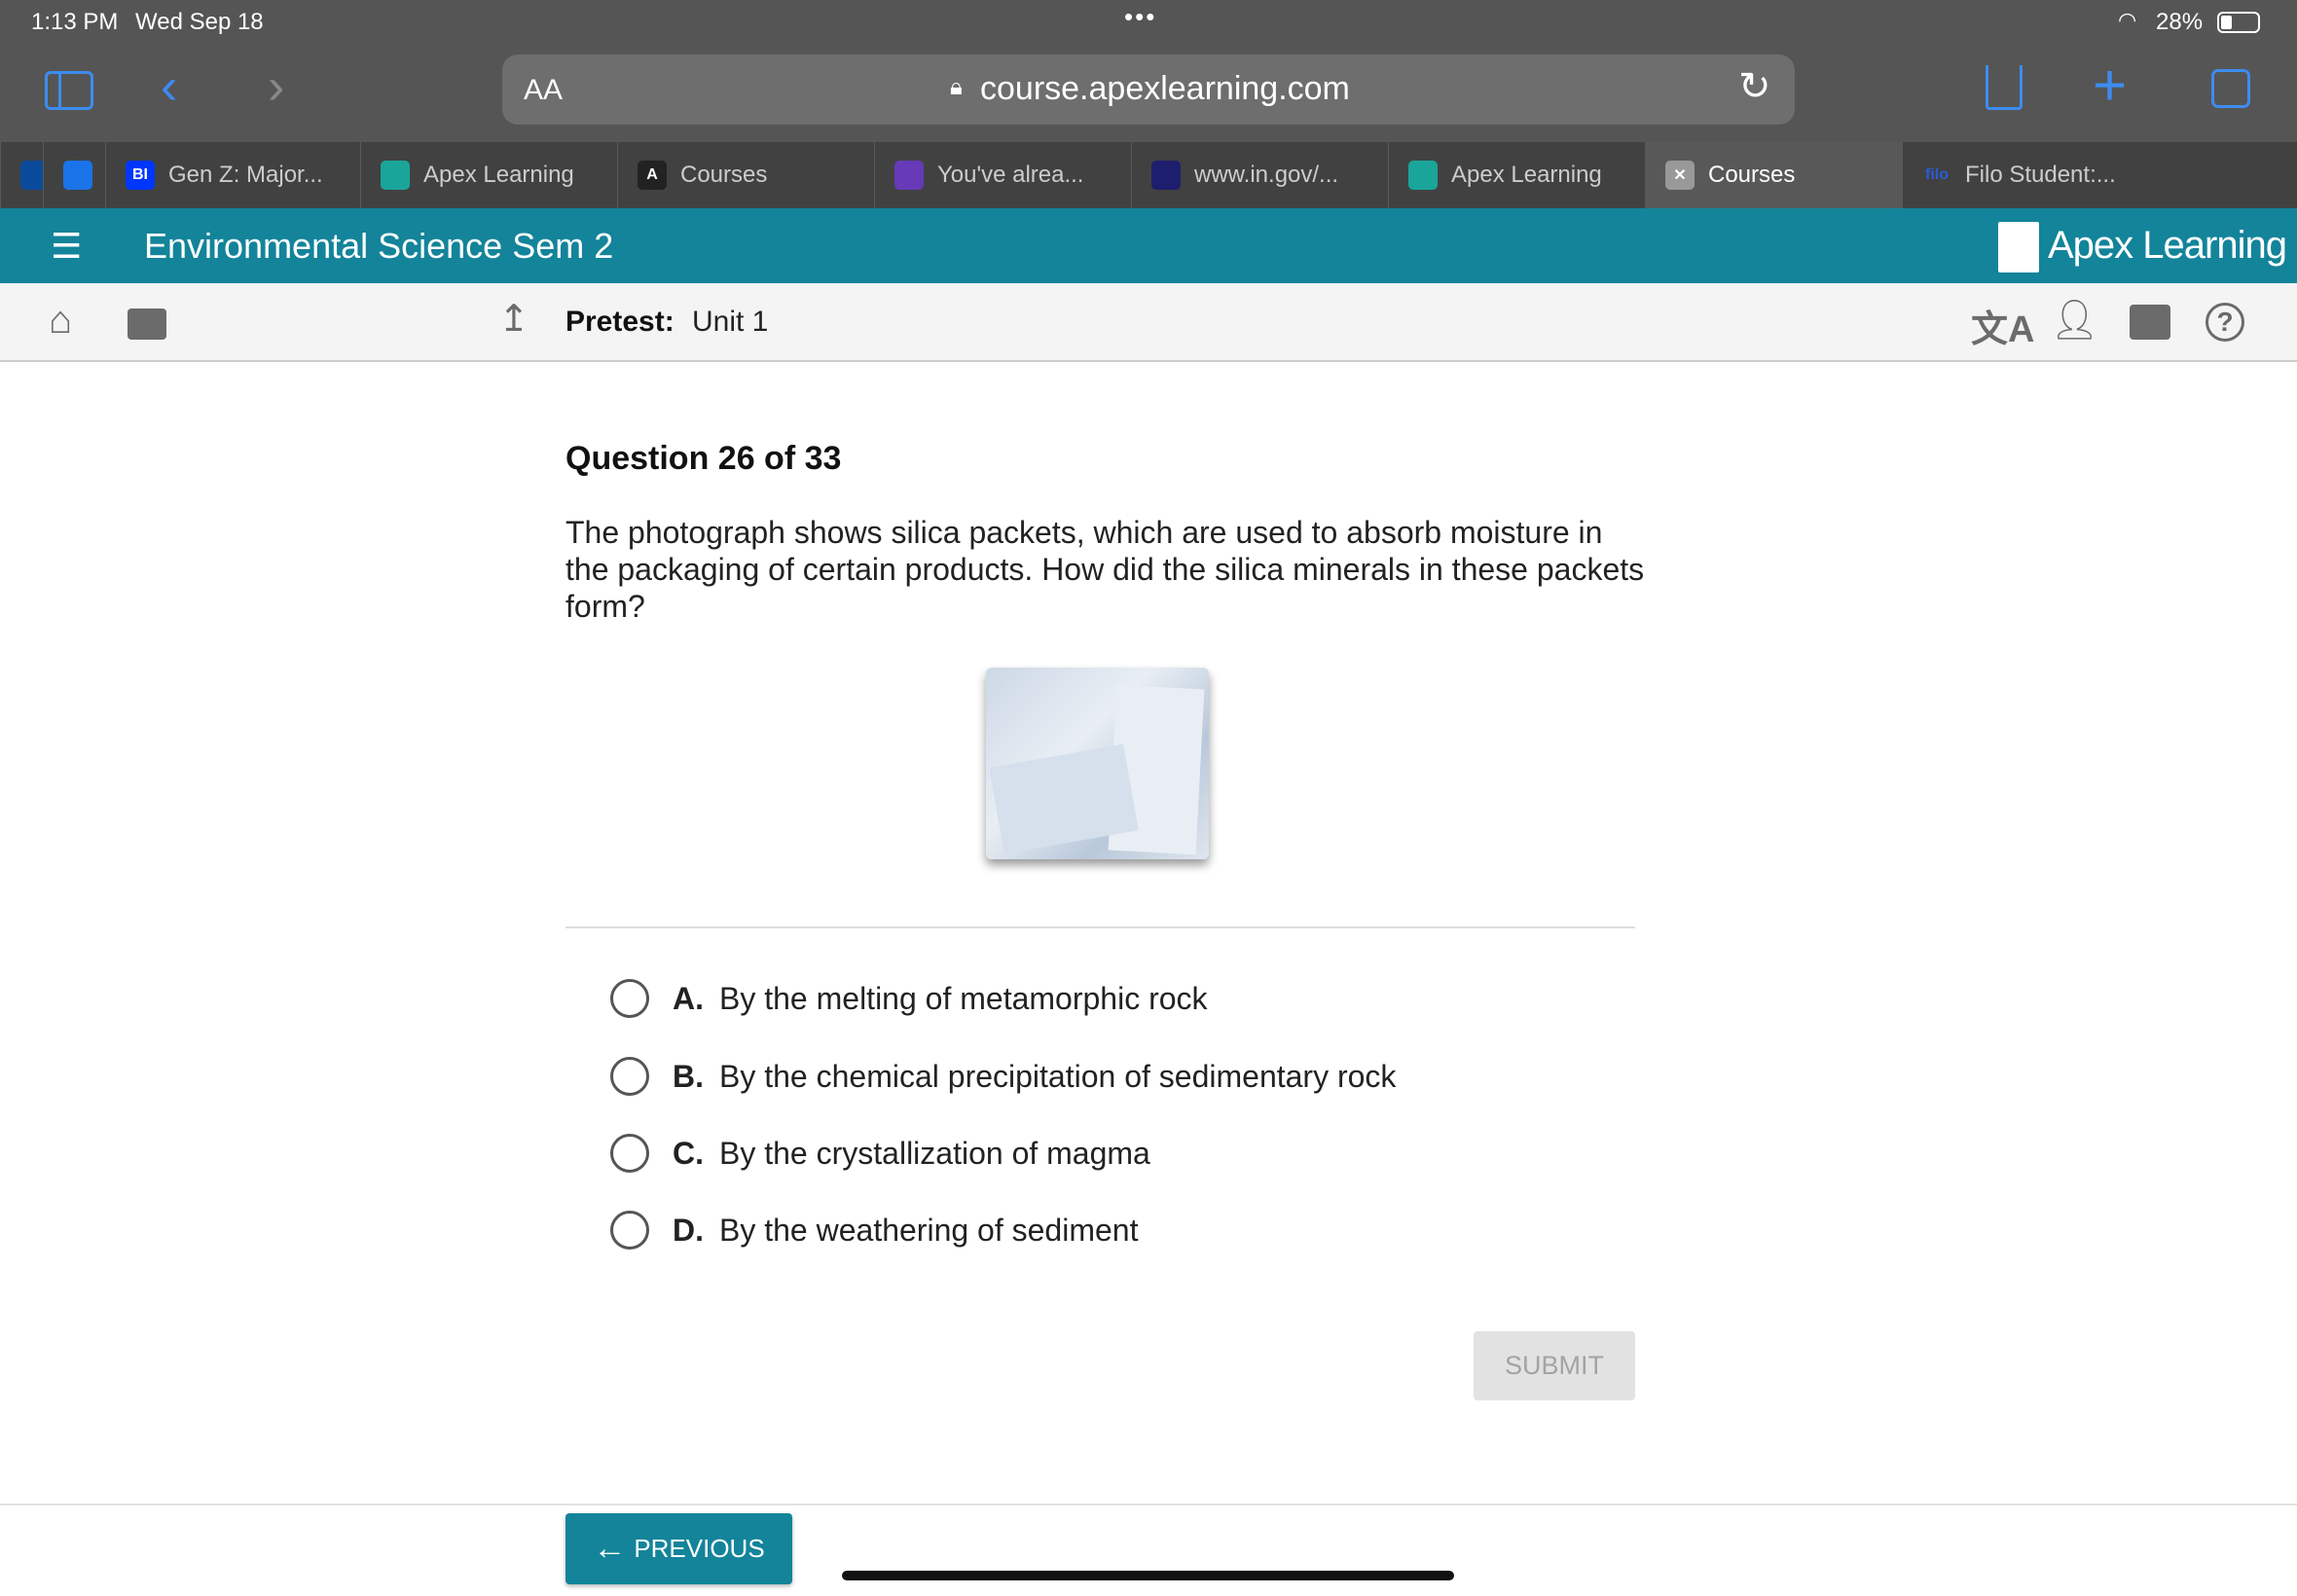 Image resolution: width=2297 pixels, height=1596 pixels. I want to click on help-icon: ?, so click(2225, 322).